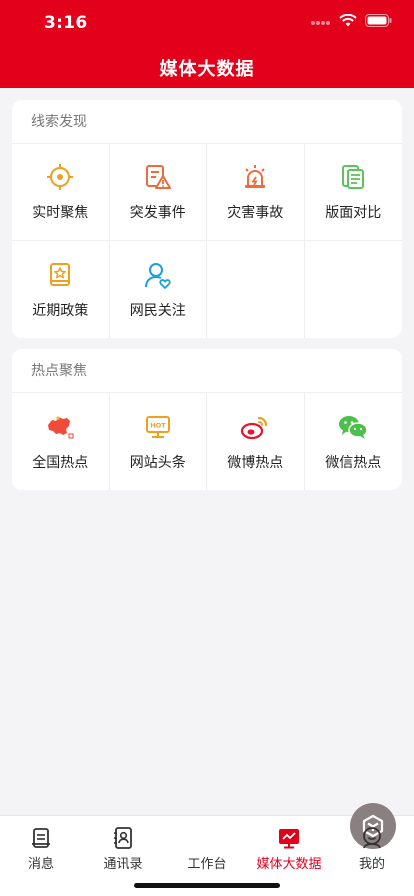 This screenshot has height=896, width=414. Describe the element at coordinates (289, 839) in the screenshot. I see `media-data-icon` at that location.